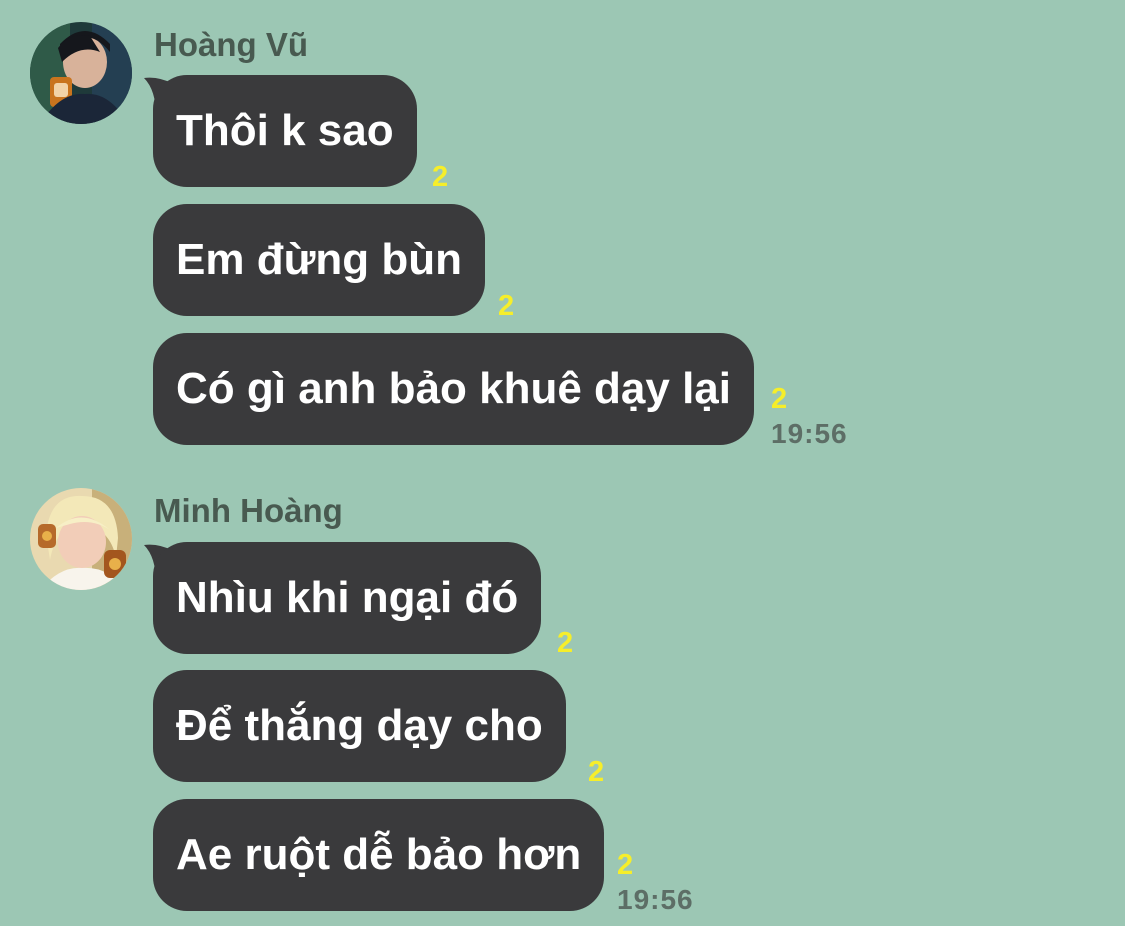 The width and height of the screenshot is (1125, 926). What do you see at coordinates (379, 855) in the screenshot?
I see `message-bubble: Ae ruột dễ bảo hơn` at bounding box center [379, 855].